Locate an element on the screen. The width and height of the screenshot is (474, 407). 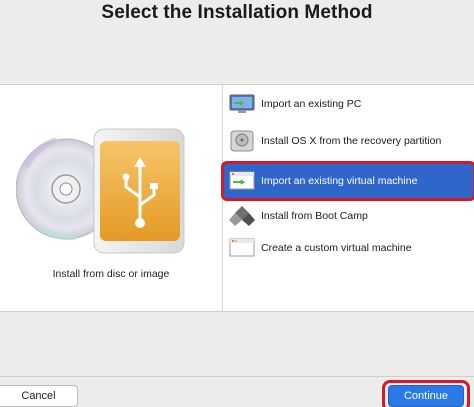
vm-import-icon is located at coordinates (242, 180).